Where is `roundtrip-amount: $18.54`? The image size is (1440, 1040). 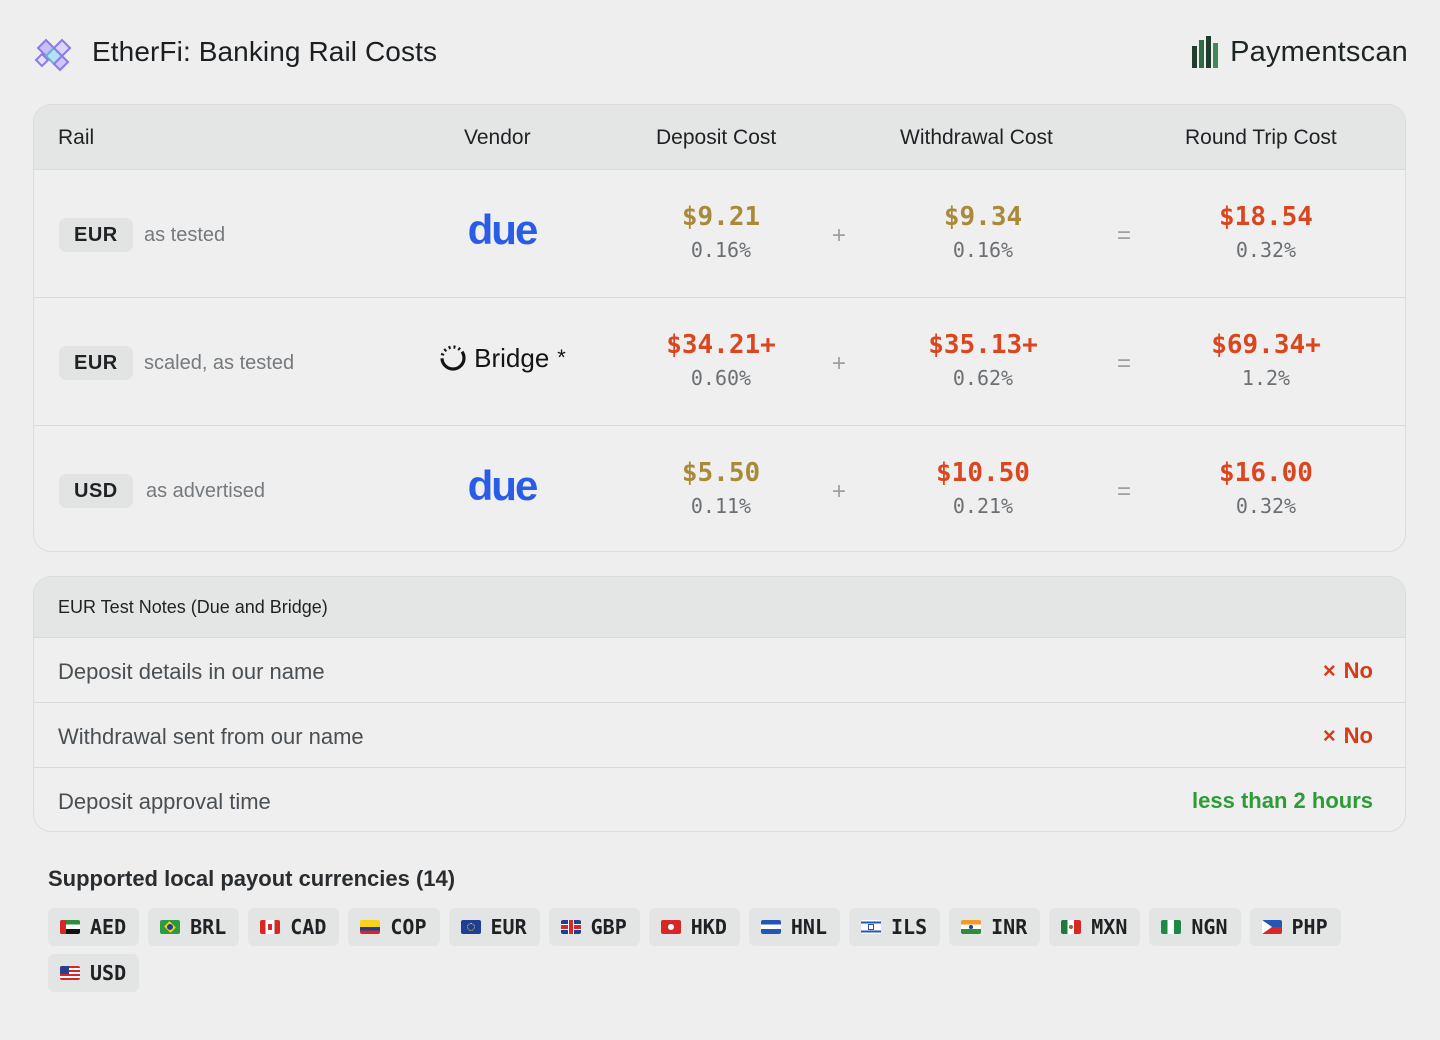 roundtrip-amount: $18.54 is located at coordinates (1266, 217).